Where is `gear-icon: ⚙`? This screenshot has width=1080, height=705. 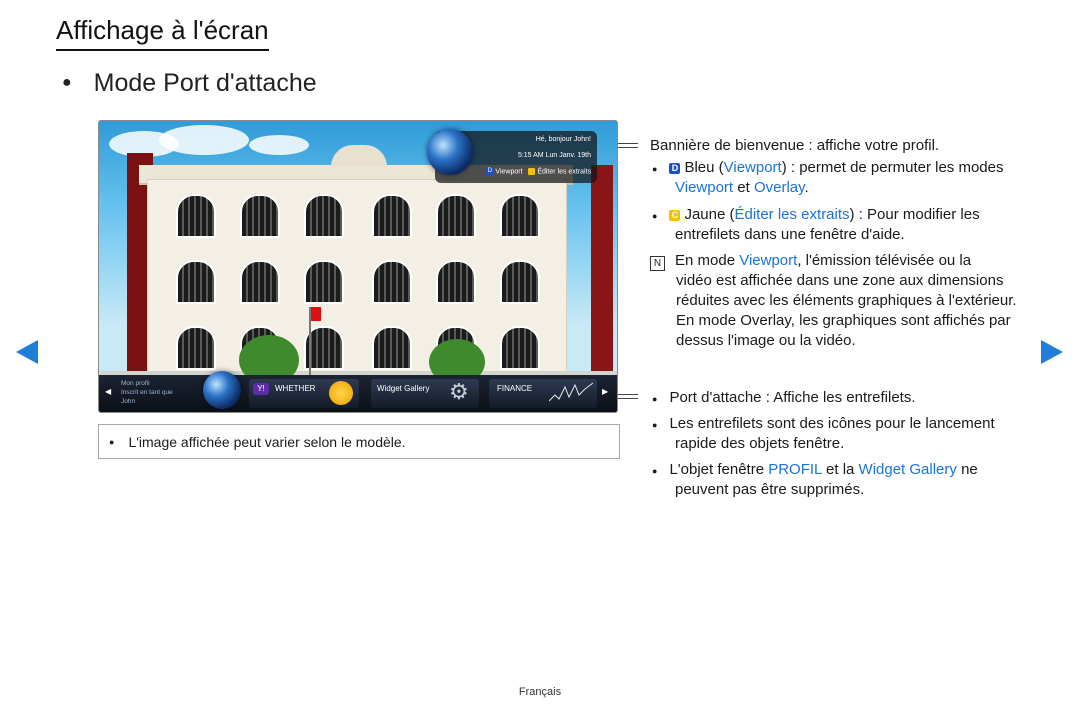 gear-icon: ⚙ is located at coordinates (459, 391).